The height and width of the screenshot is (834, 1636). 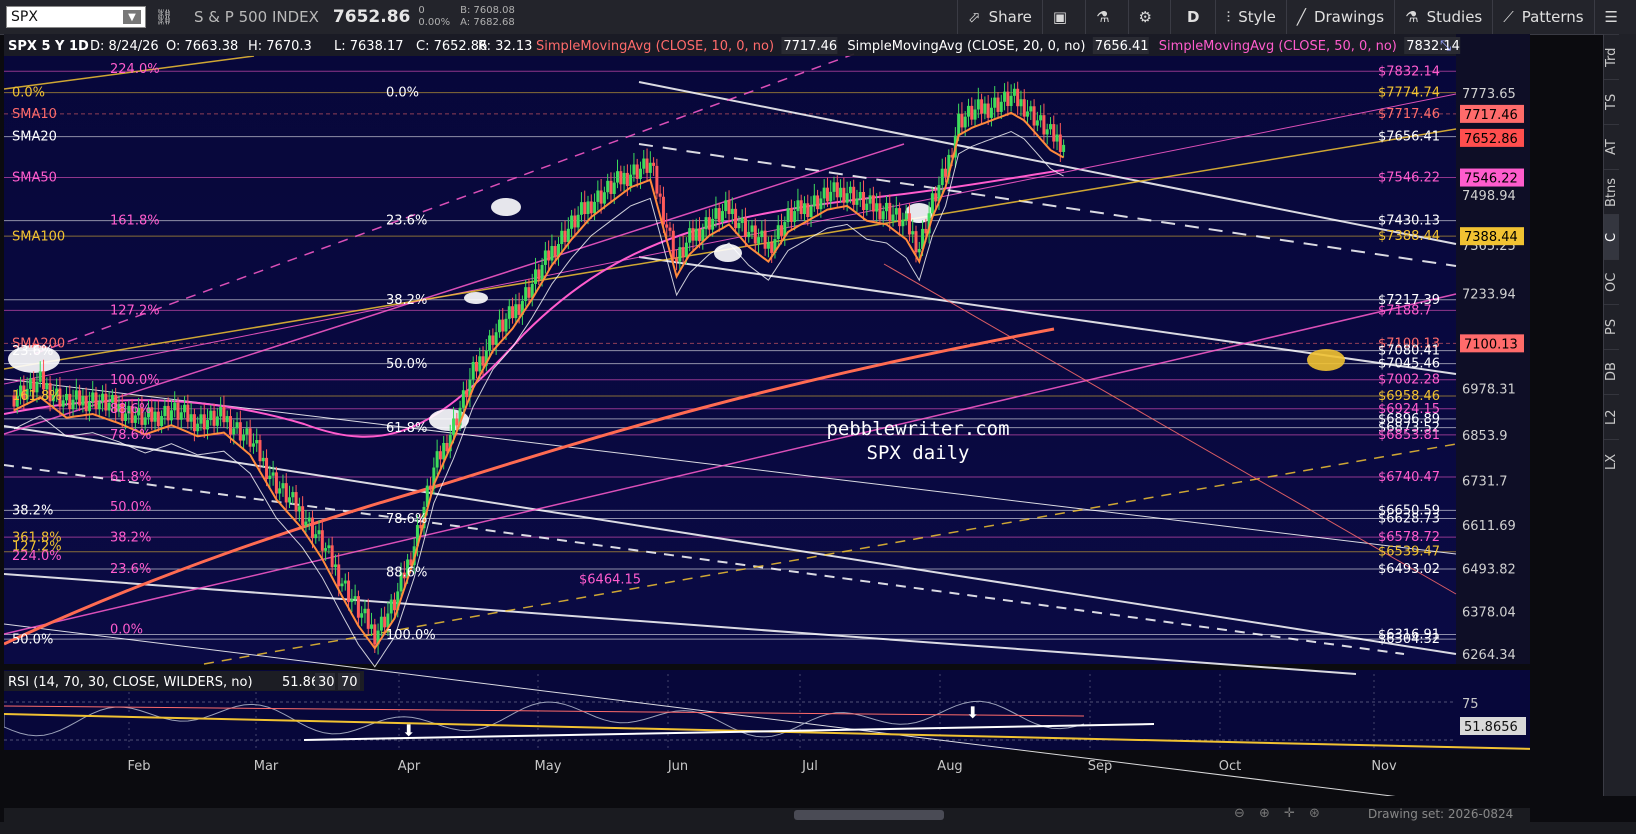 I want to click on level-label: $7388.44, so click(x=1409, y=236).